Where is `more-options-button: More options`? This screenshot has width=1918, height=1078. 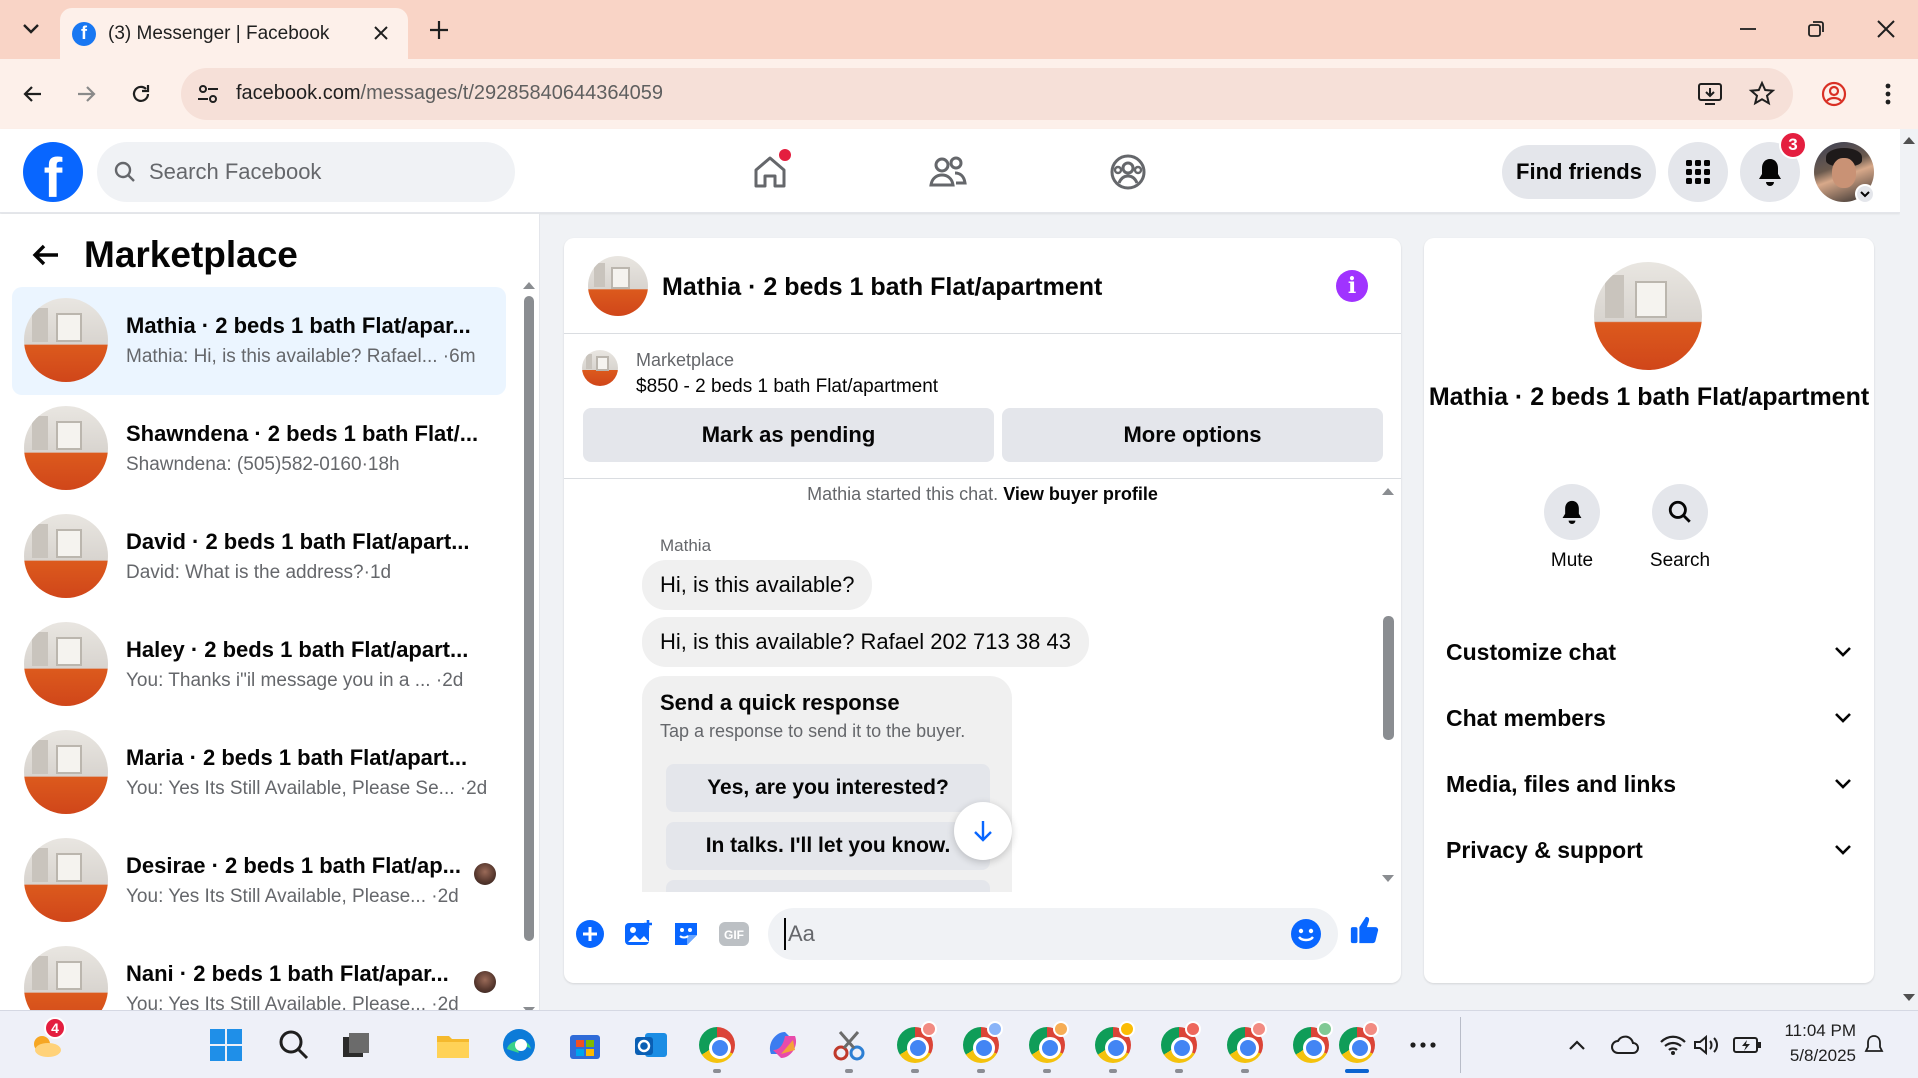
more-options-button: More options is located at coordinates (1192, 435).